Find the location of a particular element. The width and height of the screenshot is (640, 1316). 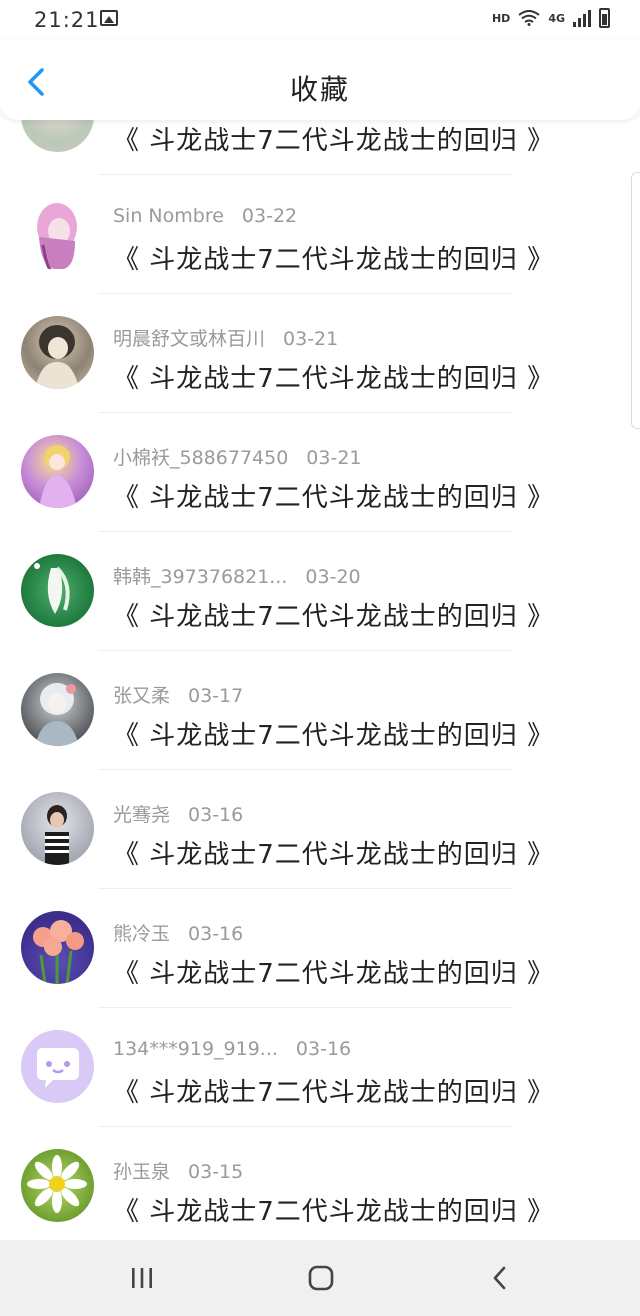

page-title: 收藏 is located at coordinates (319, 89).